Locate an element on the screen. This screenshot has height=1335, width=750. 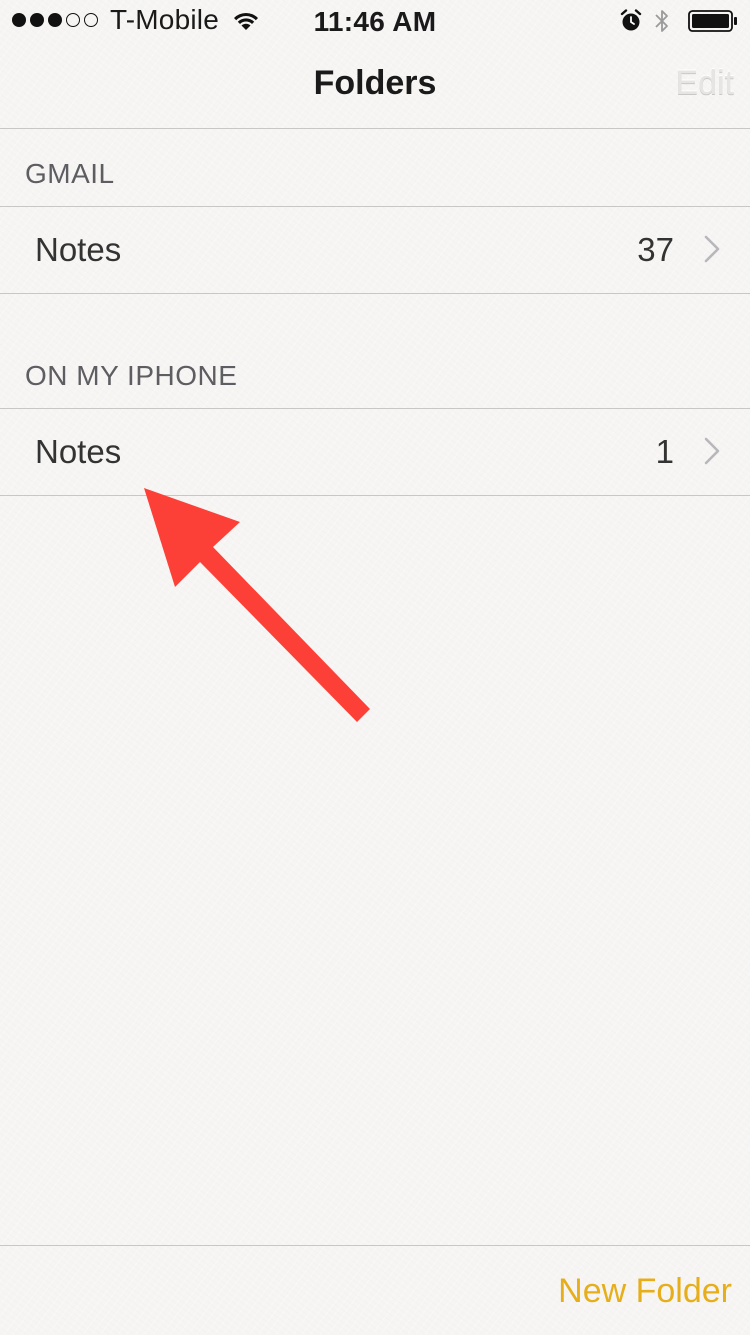
bluetooth-icon is located at coordinates (662, 21).